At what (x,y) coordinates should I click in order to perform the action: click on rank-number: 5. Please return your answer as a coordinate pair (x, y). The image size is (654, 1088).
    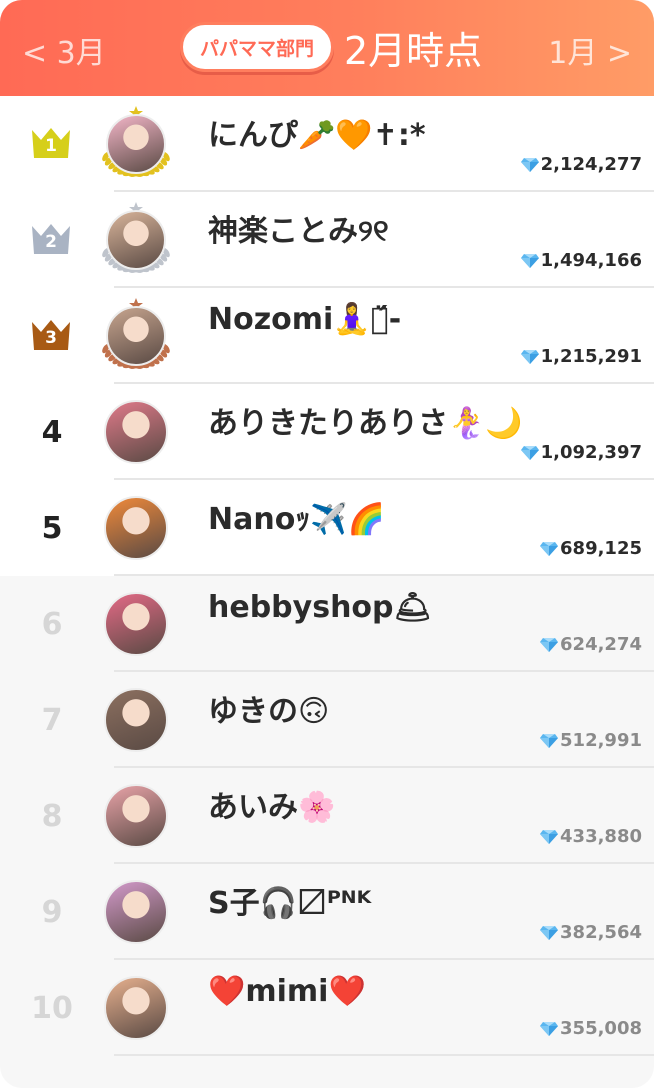
    Looking at the image, I should click on (52, 528).